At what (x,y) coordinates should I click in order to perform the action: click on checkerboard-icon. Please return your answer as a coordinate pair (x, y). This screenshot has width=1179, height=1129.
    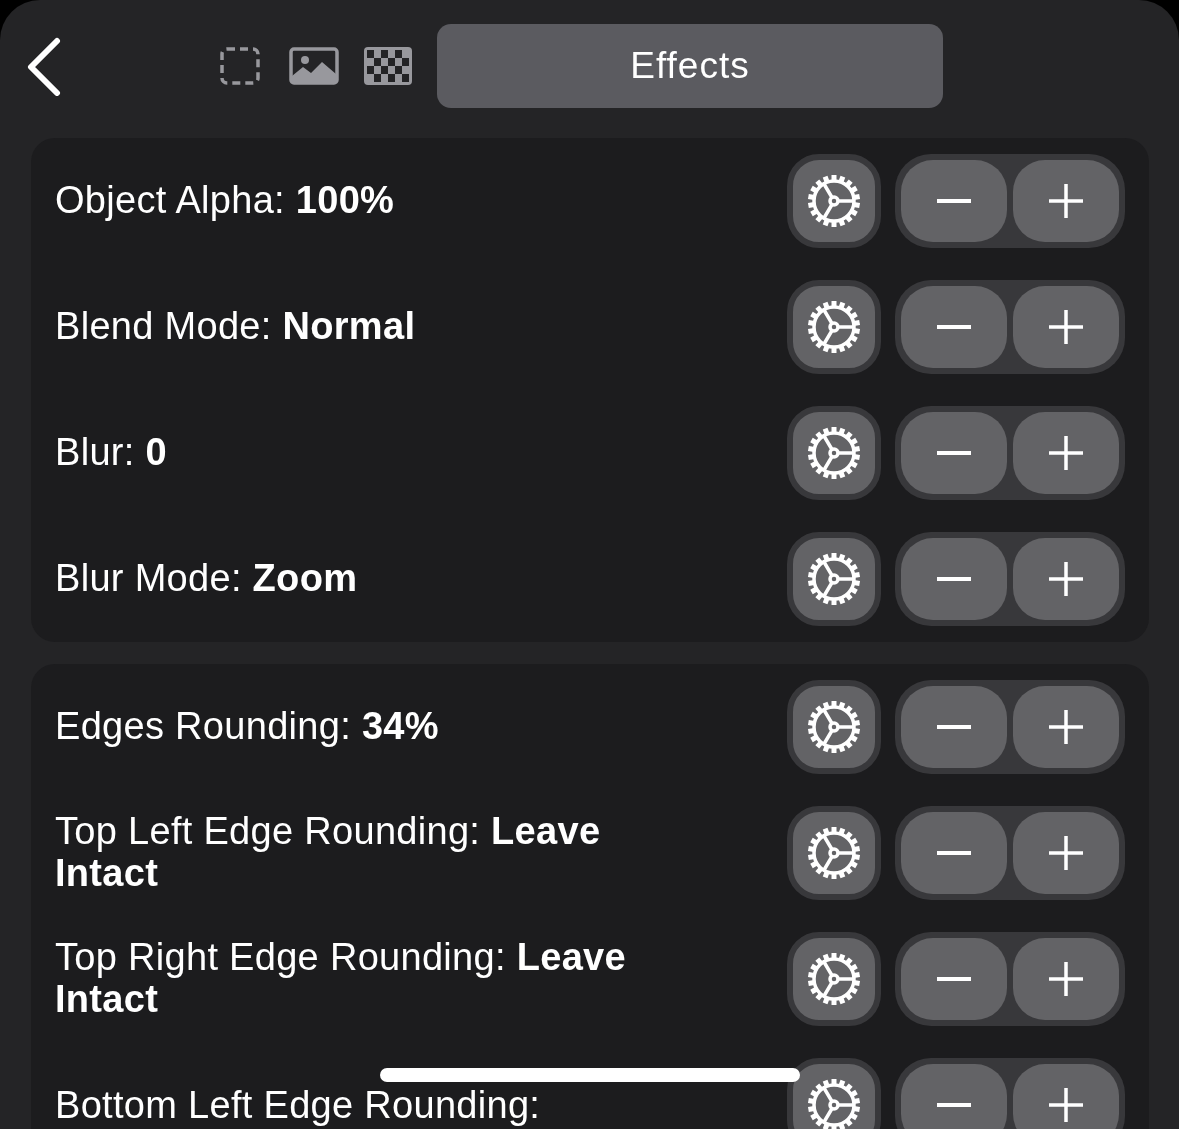
    Looking at the image, I should click on (388, 66).